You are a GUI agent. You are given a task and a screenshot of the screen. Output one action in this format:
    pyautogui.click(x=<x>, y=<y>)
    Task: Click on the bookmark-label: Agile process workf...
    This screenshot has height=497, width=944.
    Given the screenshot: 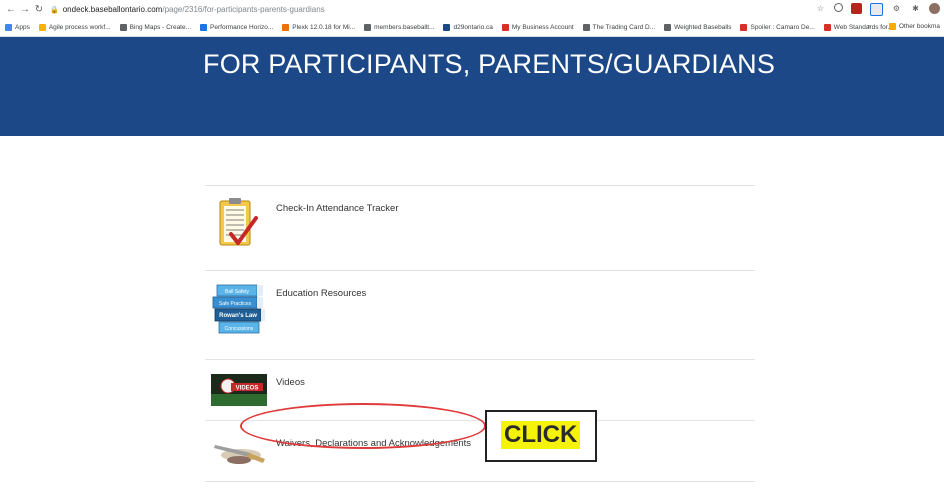 What is the action you would take?
    pyautogui.click(x=79, y=27)
    